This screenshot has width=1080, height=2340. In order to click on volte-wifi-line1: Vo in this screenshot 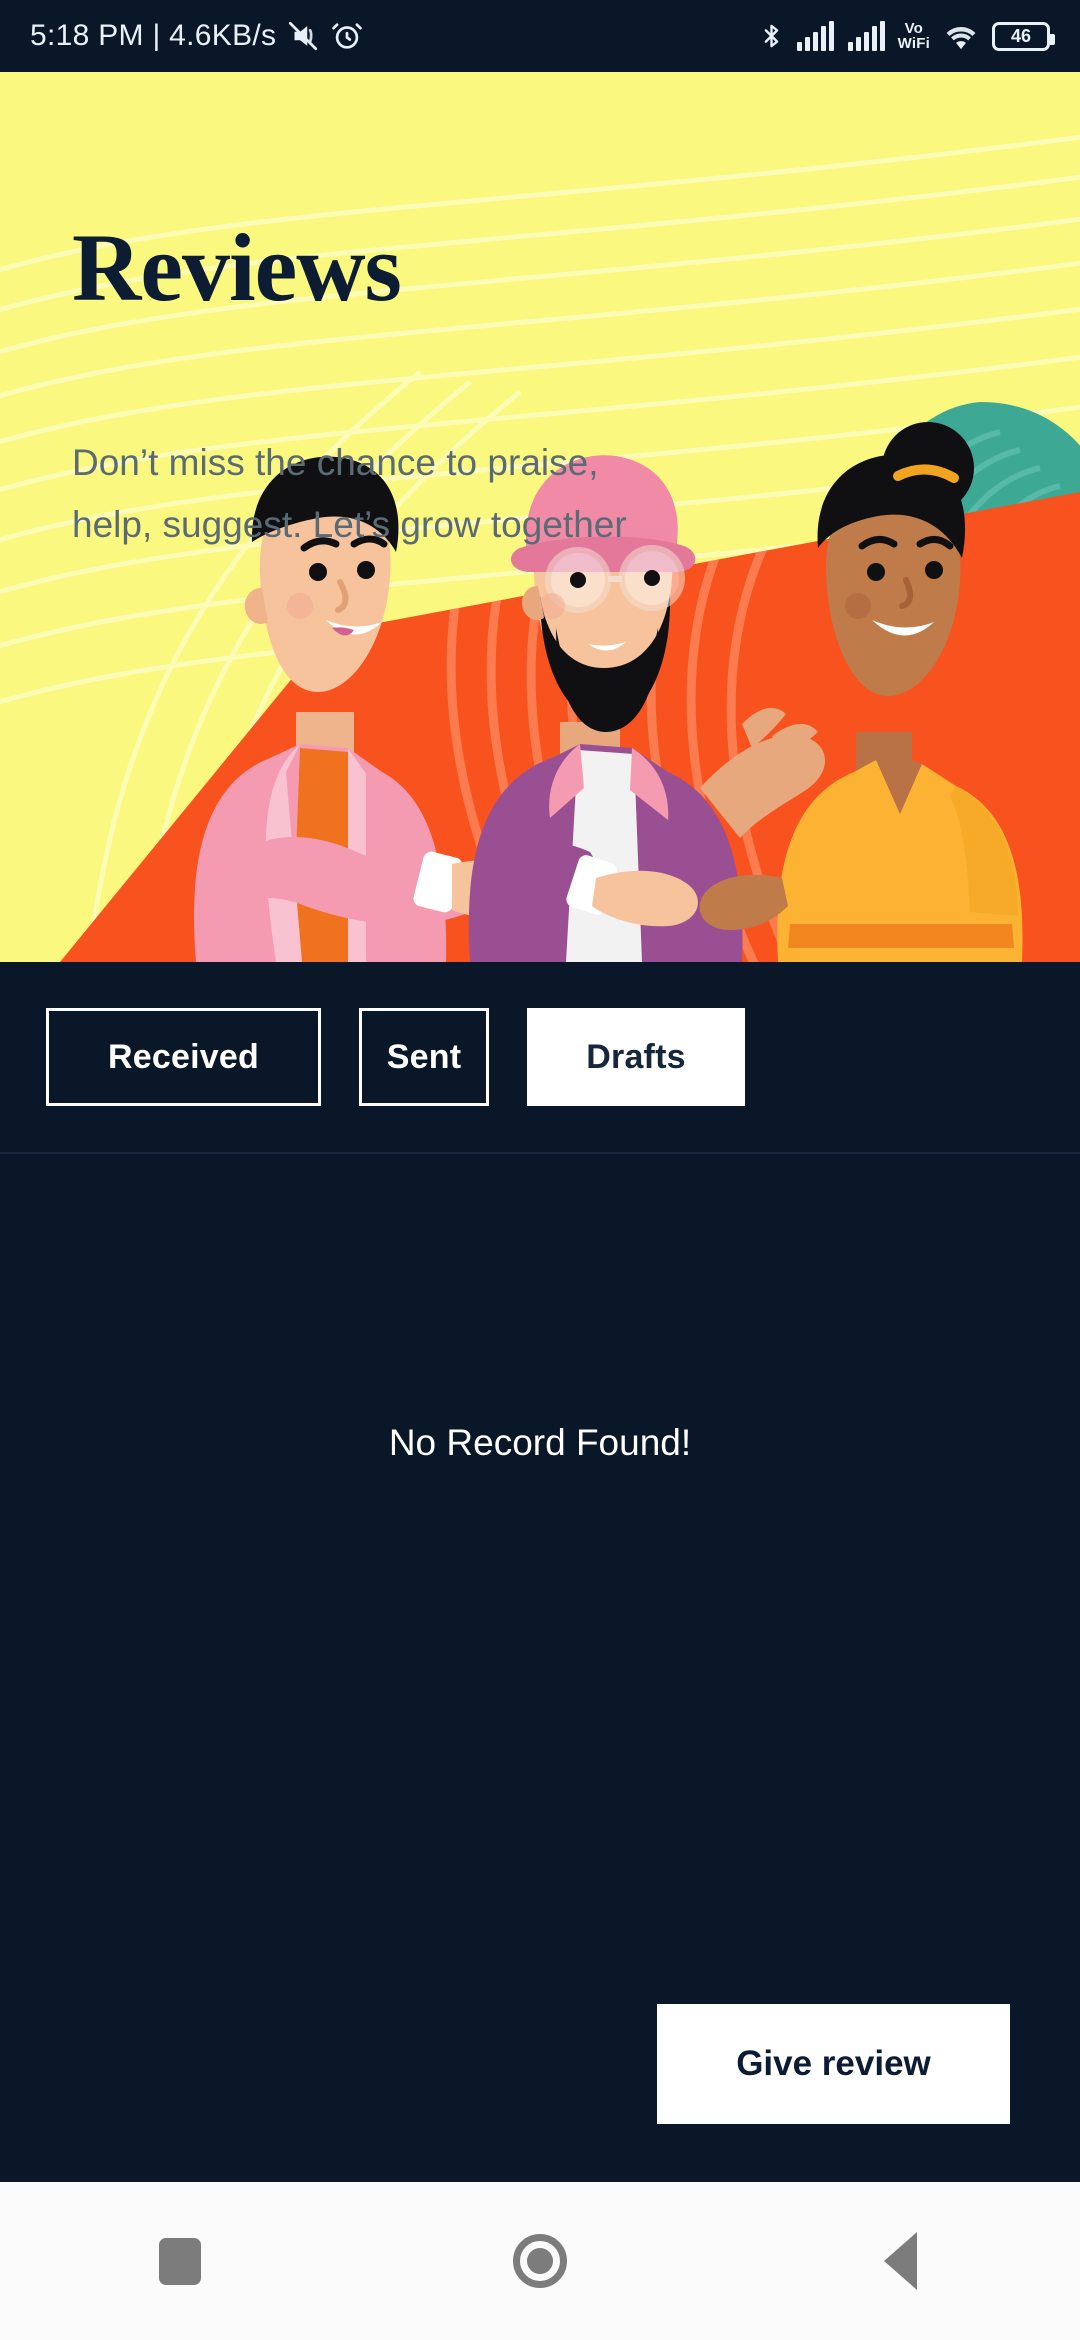, I will do `click(914, 28)`.